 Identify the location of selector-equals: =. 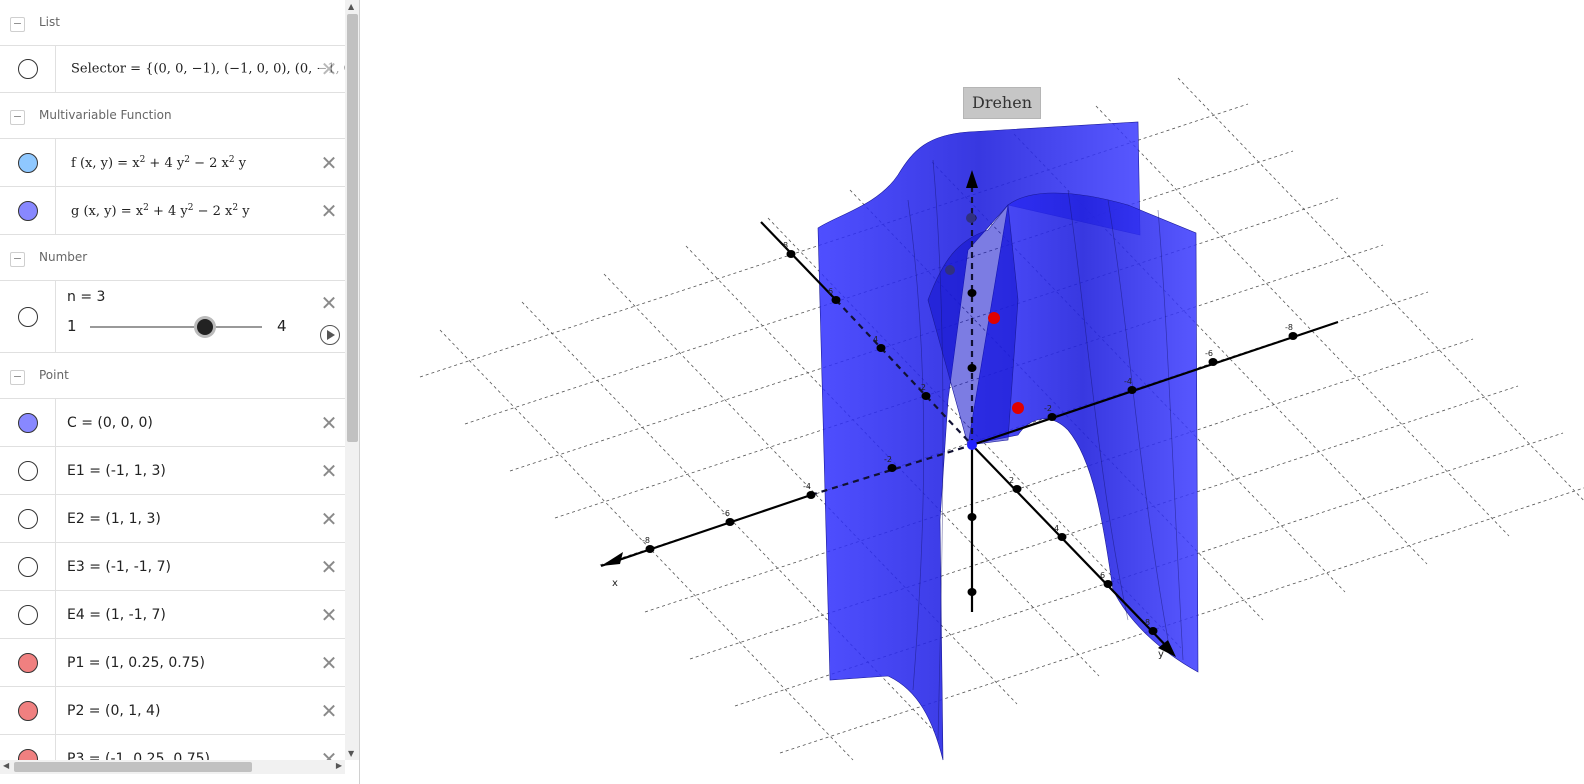
(136, 69).